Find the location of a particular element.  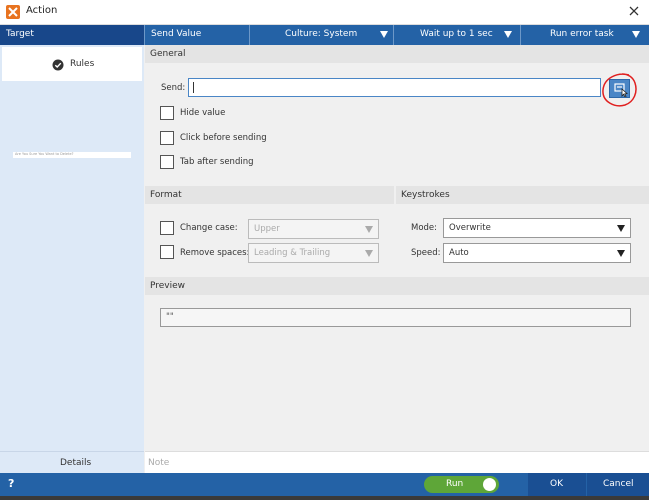

sidebar-item-rules: Rules is located at coordinates (72, 64).